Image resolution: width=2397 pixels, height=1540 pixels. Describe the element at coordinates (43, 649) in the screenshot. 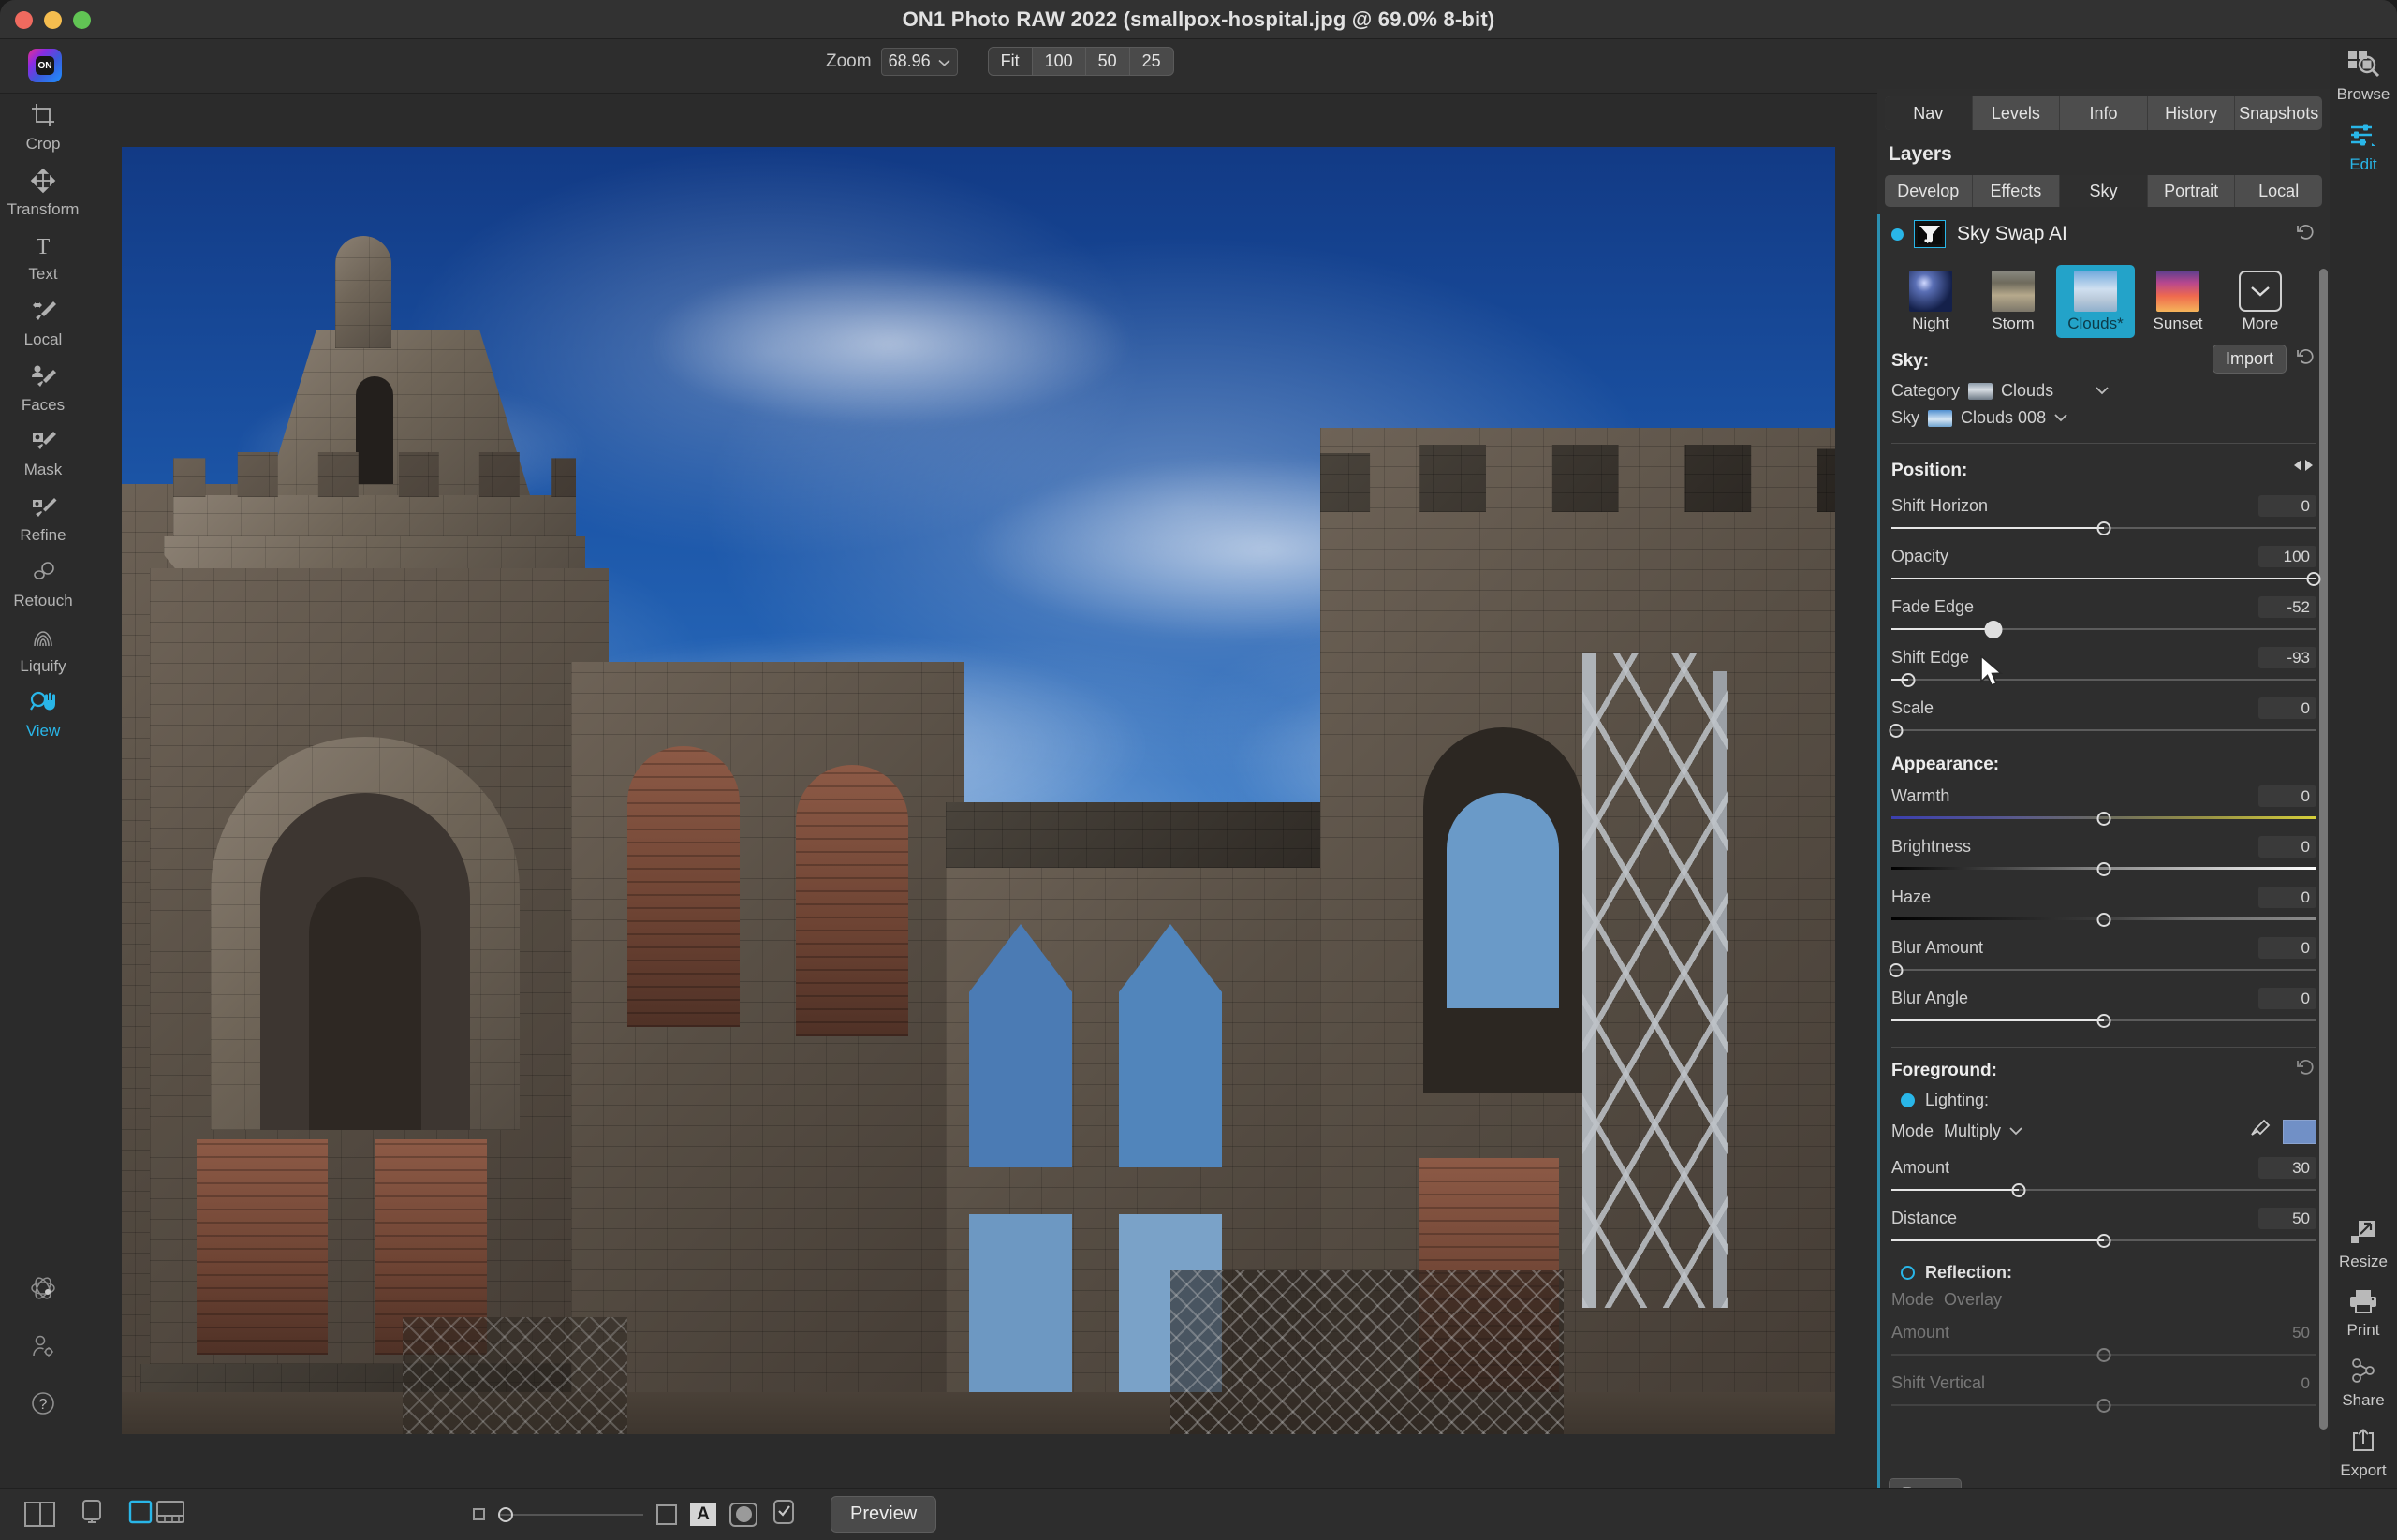

I see `sidebar-item-liquify: Liquify` at that location.